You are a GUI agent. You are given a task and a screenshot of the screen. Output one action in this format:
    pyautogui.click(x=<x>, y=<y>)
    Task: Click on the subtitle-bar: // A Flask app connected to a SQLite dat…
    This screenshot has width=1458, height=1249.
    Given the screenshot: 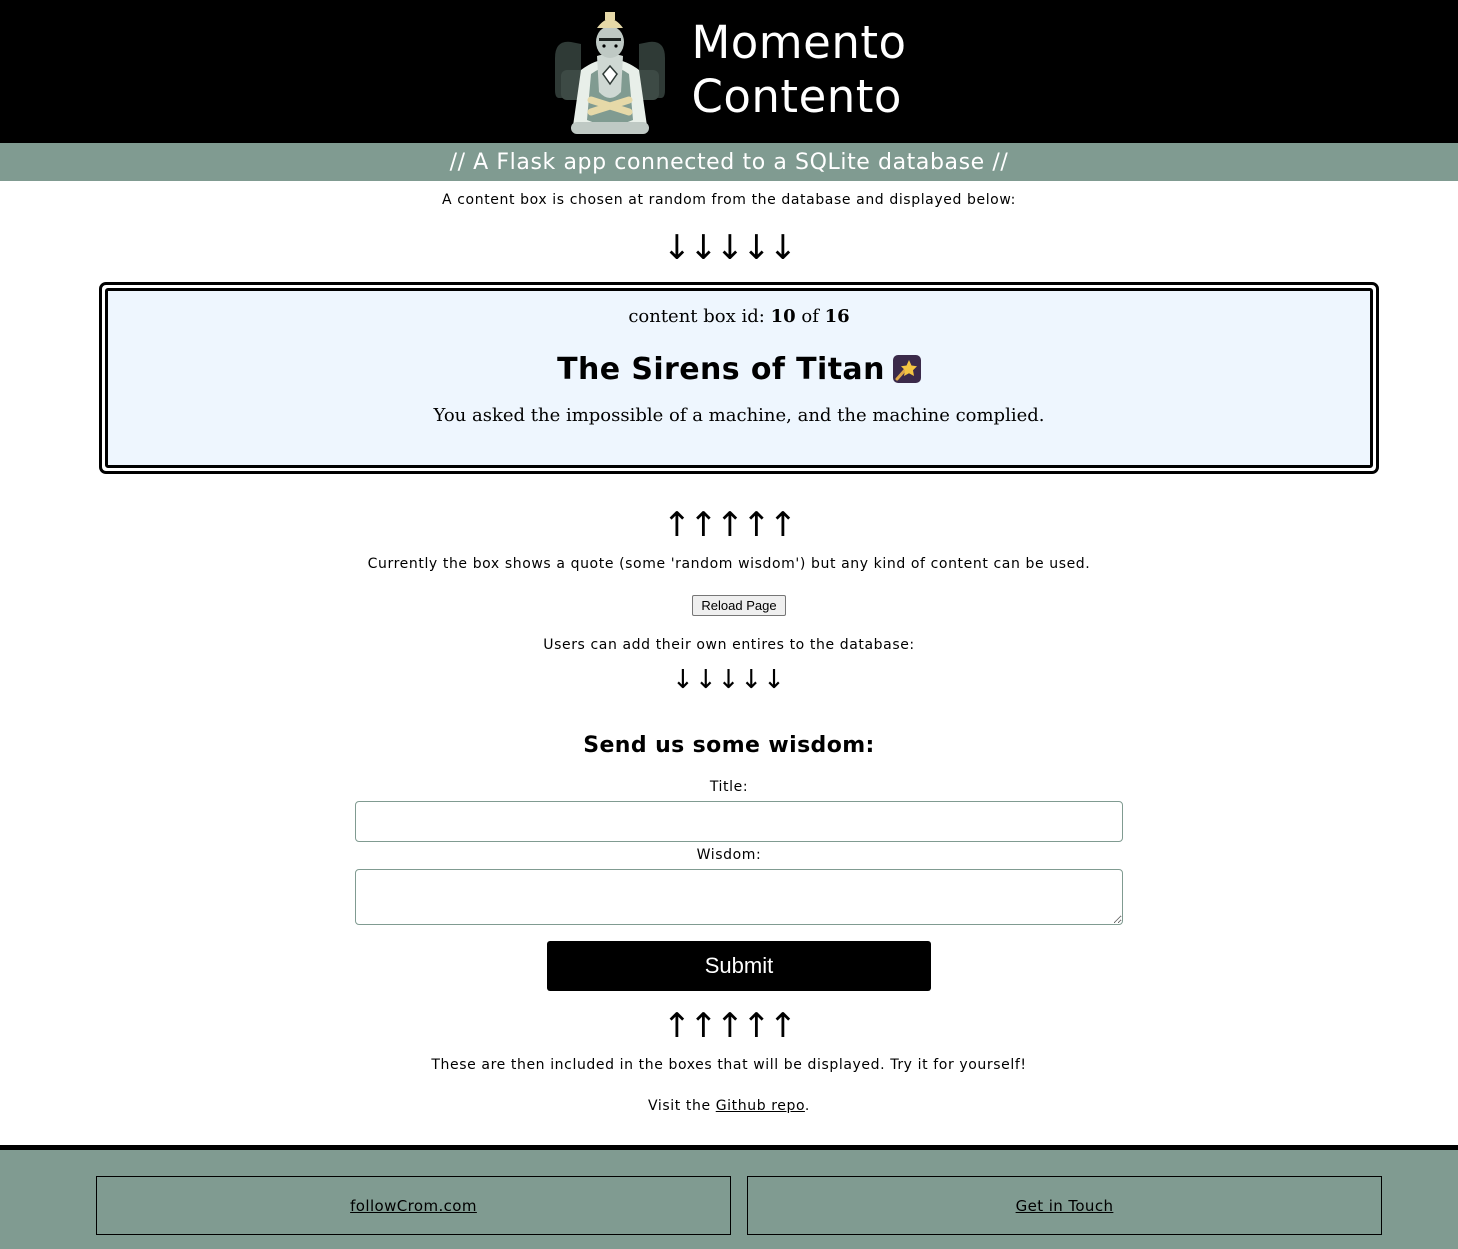 What is the action you would take?
    pyautogui.click(x=729, y=162)
    